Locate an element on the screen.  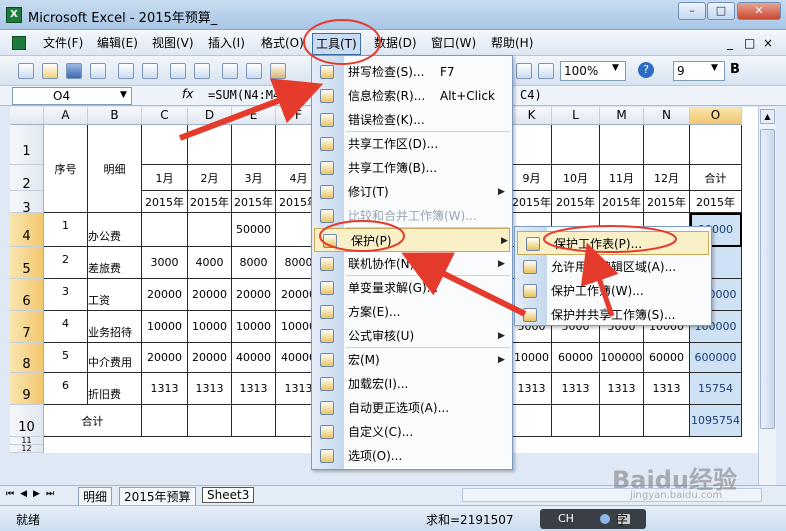
annotation-circle-protect-sheet is located at coordinates (610, 239).